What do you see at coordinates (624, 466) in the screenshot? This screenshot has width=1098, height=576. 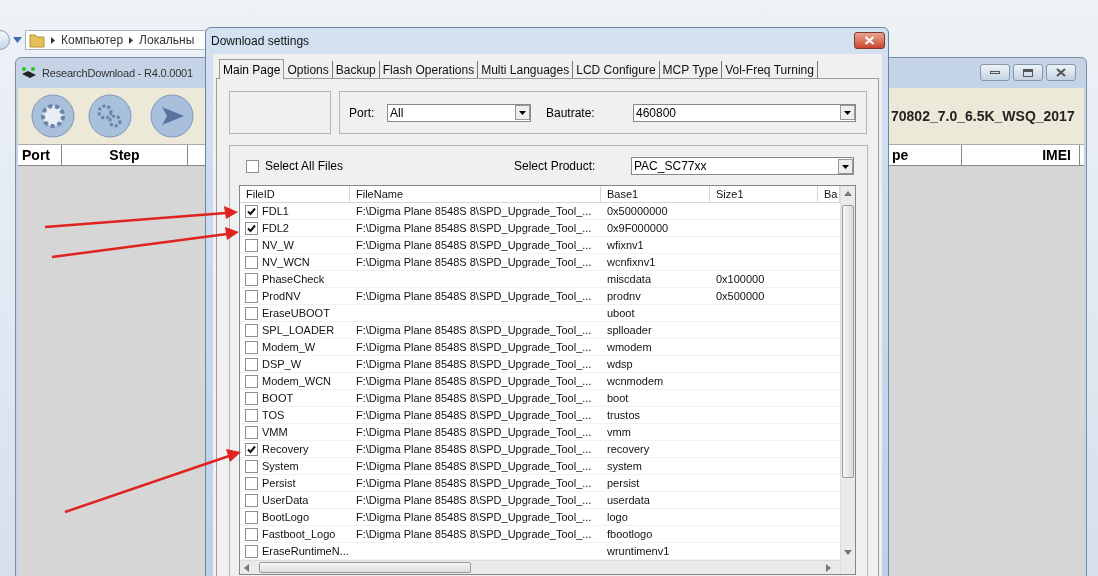 I see `table-cell-text: system` at bounding box center [624, 466].